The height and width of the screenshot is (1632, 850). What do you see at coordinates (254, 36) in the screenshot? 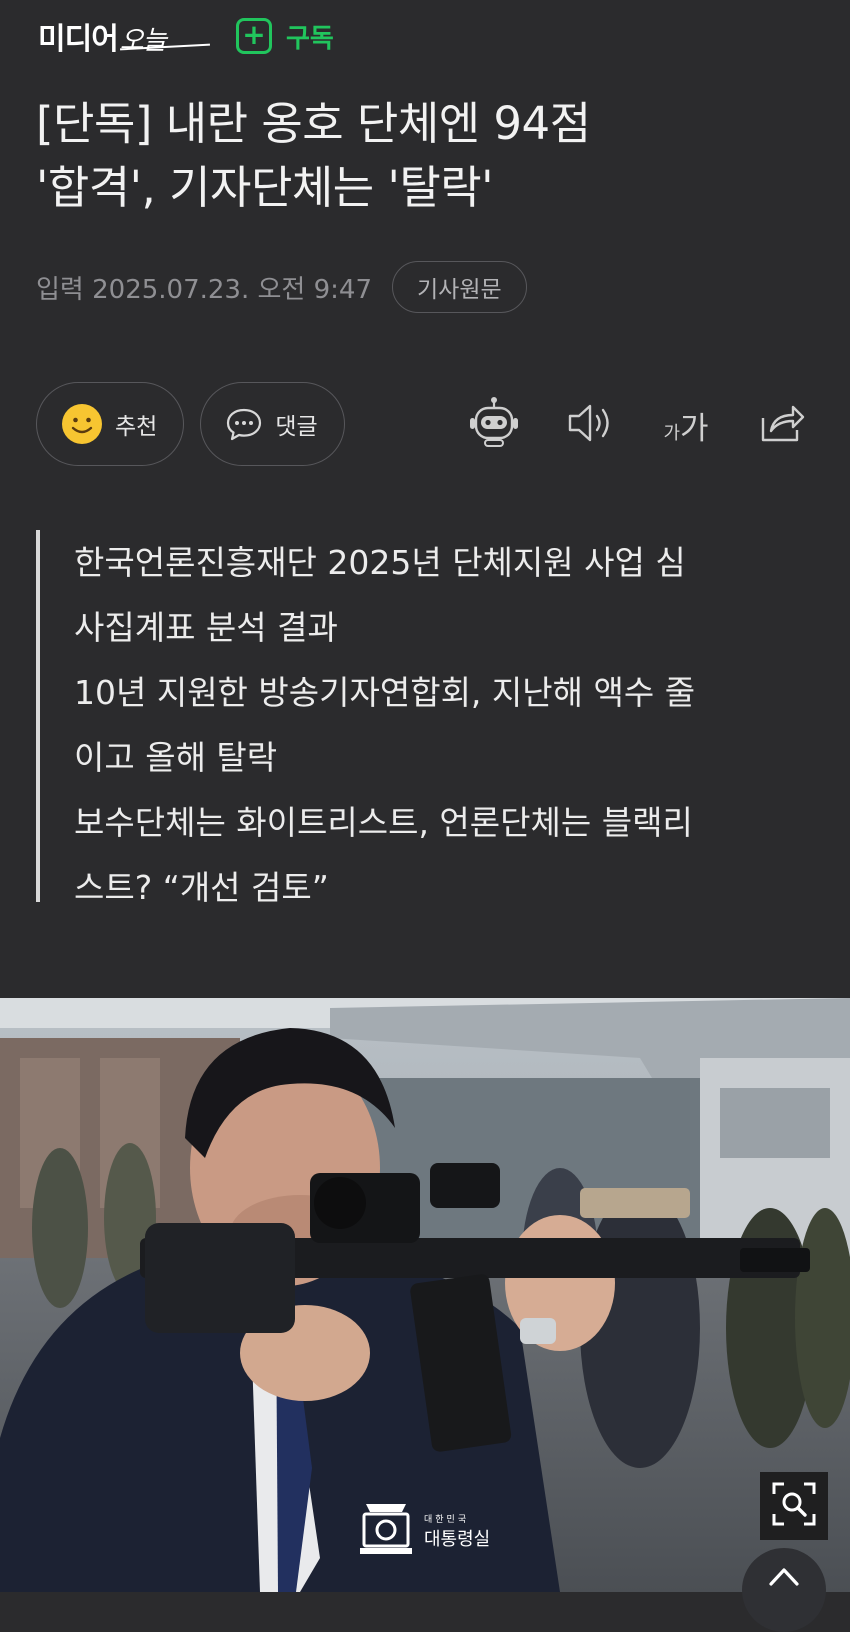
I see `plus-icon: +` at bounding box center [254, 36].